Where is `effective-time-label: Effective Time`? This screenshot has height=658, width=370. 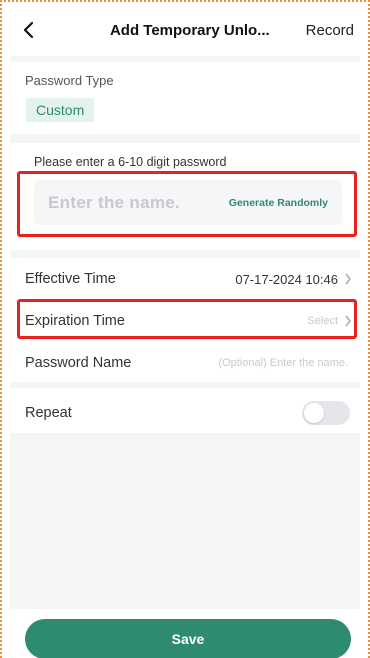
effective-time-label: Effective Time is located at coordinates (70, 279).